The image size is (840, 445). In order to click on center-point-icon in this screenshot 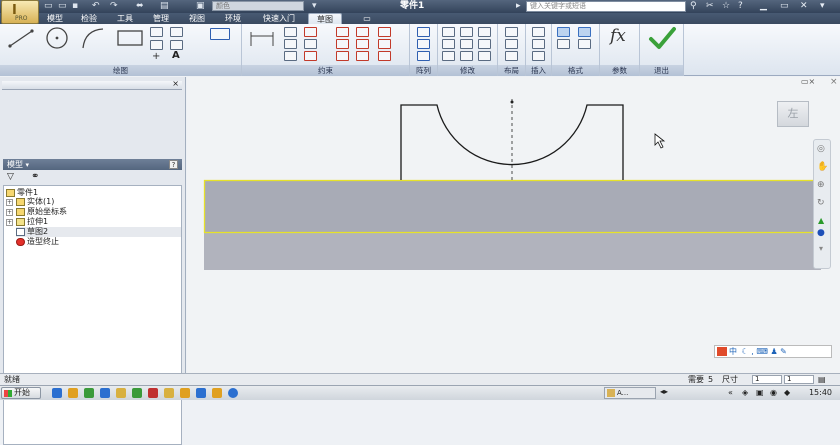, I will do `click(563, 44)`.